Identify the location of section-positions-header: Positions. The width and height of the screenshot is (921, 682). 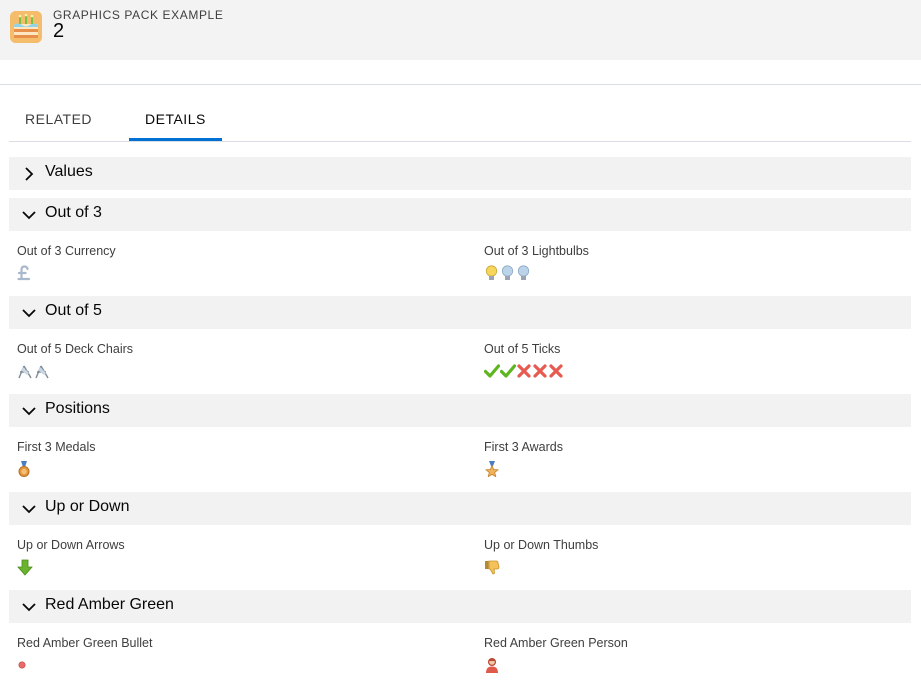
(460, 410).